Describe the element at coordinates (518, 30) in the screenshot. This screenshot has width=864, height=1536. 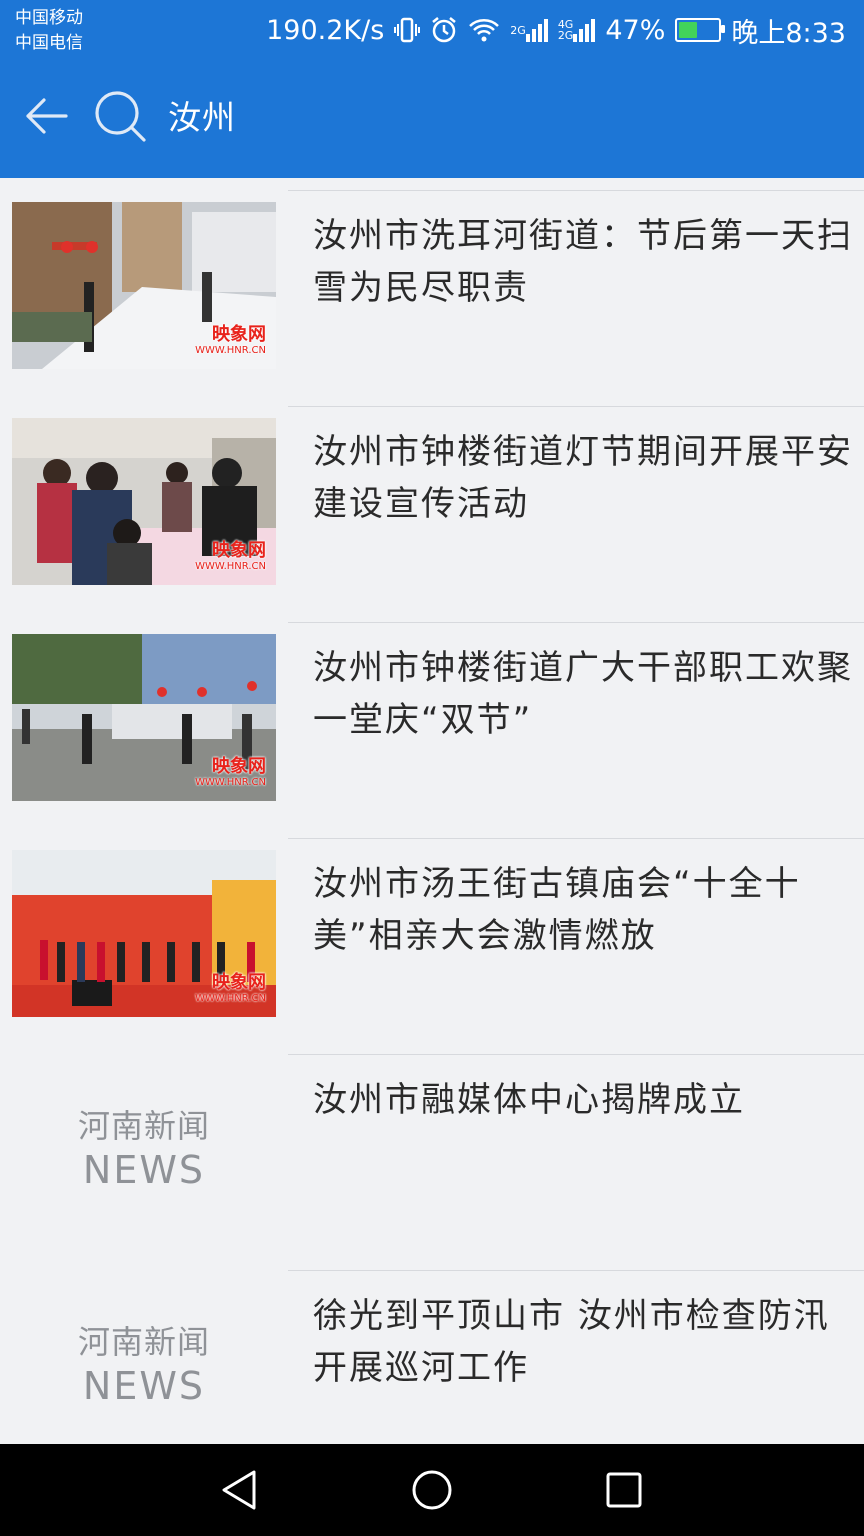
I see `sim1-net-type: 2G` at that location.